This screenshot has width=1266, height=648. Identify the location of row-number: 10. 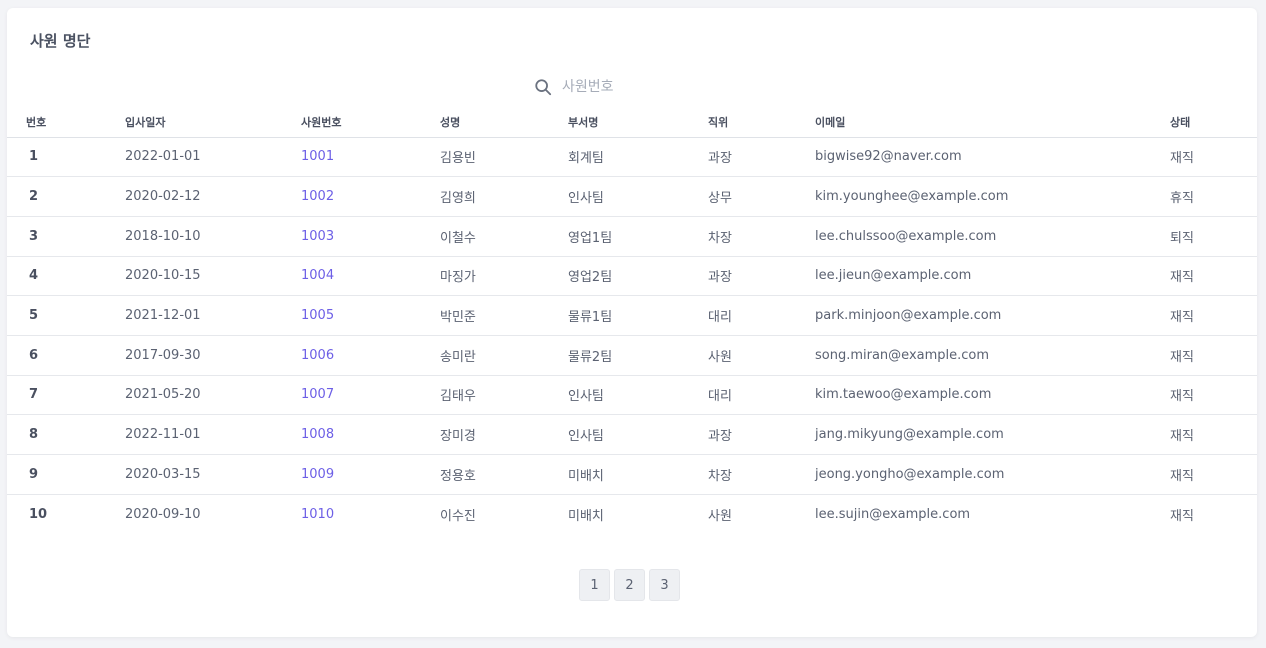
(38, 514).